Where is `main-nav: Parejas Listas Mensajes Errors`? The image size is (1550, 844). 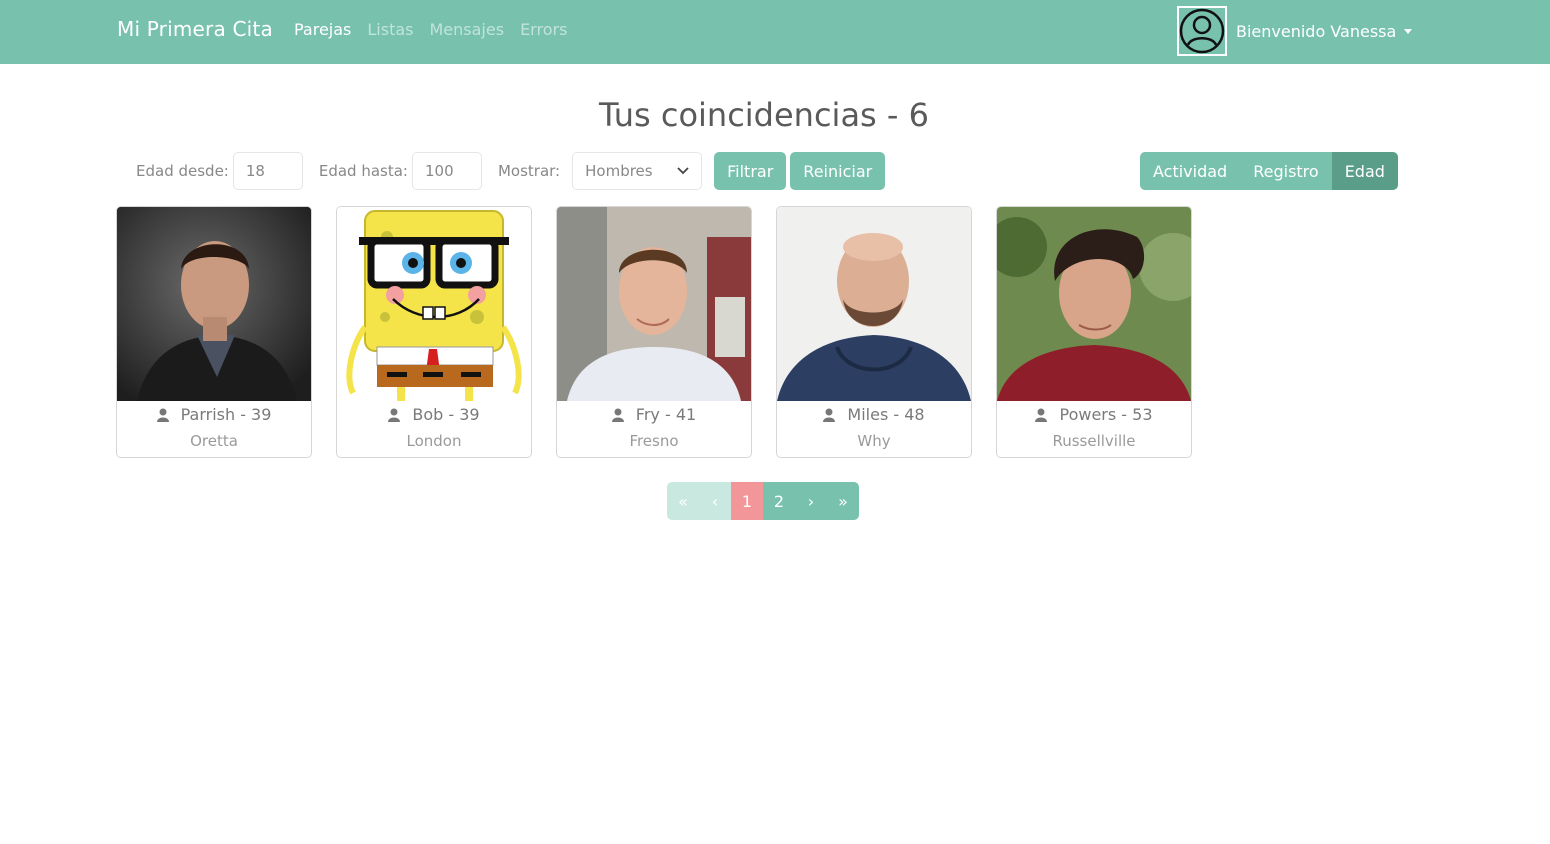 main-nav: Parejas Listas Mensajes Errors is located at coordinates (438, 29).